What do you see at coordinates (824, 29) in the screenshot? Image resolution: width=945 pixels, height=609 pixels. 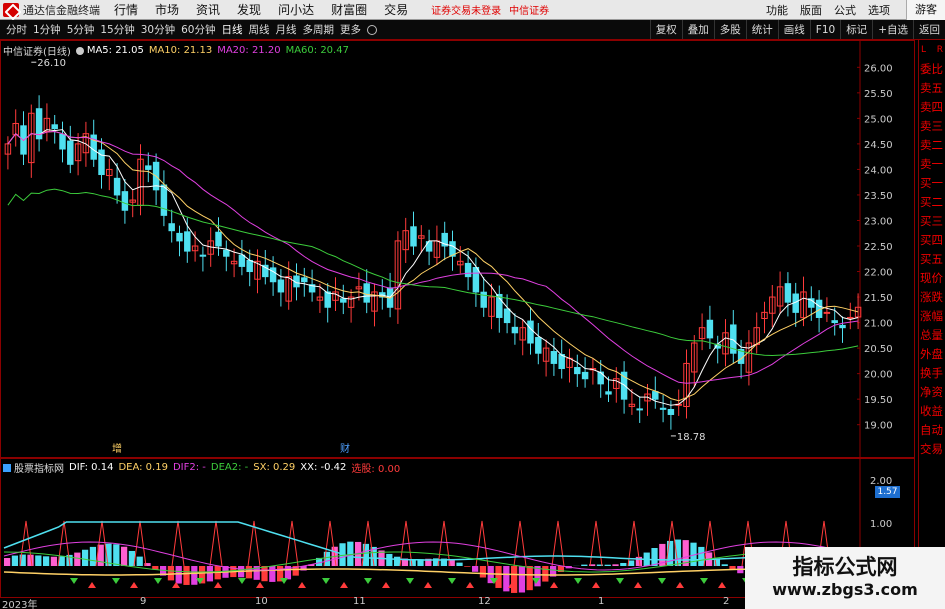 I see `tool-f10: F10` at bounding box center [824, 29].